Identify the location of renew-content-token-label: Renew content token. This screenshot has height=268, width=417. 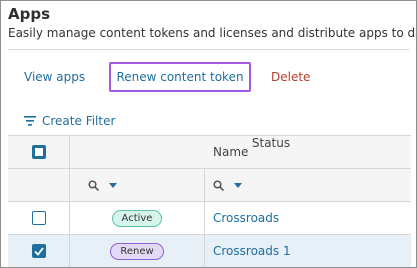
(180, 77).